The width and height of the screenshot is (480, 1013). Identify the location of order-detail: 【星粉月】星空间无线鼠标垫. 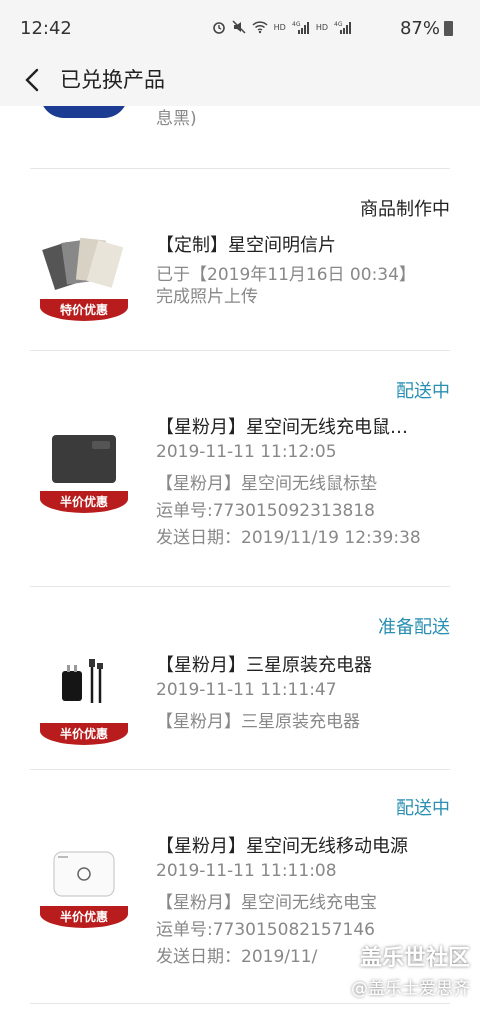
(266, 484).